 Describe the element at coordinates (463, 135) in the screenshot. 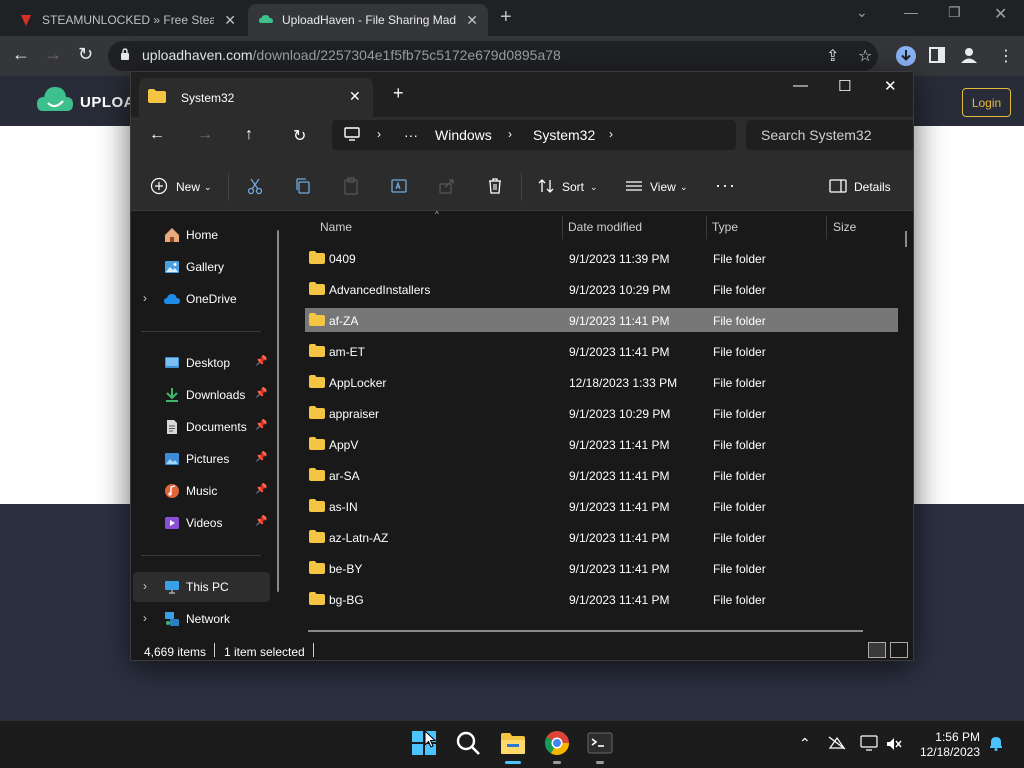

I see `breadcrumb-windows: Windows` at that location.